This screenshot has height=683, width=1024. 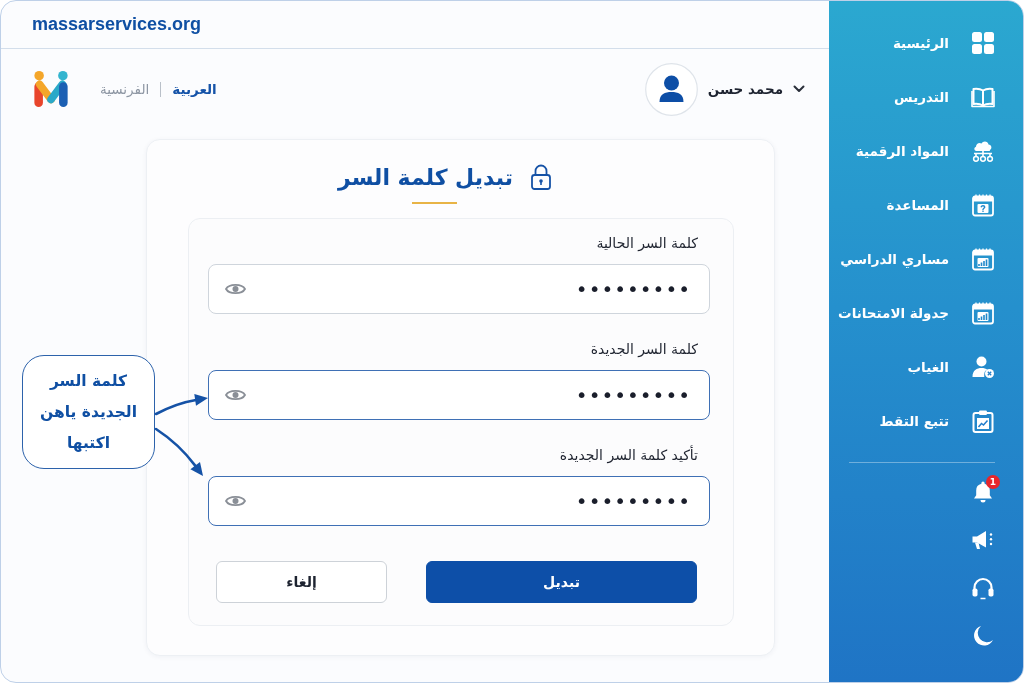 What do you see at coordinates (943, 43) in the screenshot?
I see `nav-item: الرئيسية` at bounding box center [943, 43].